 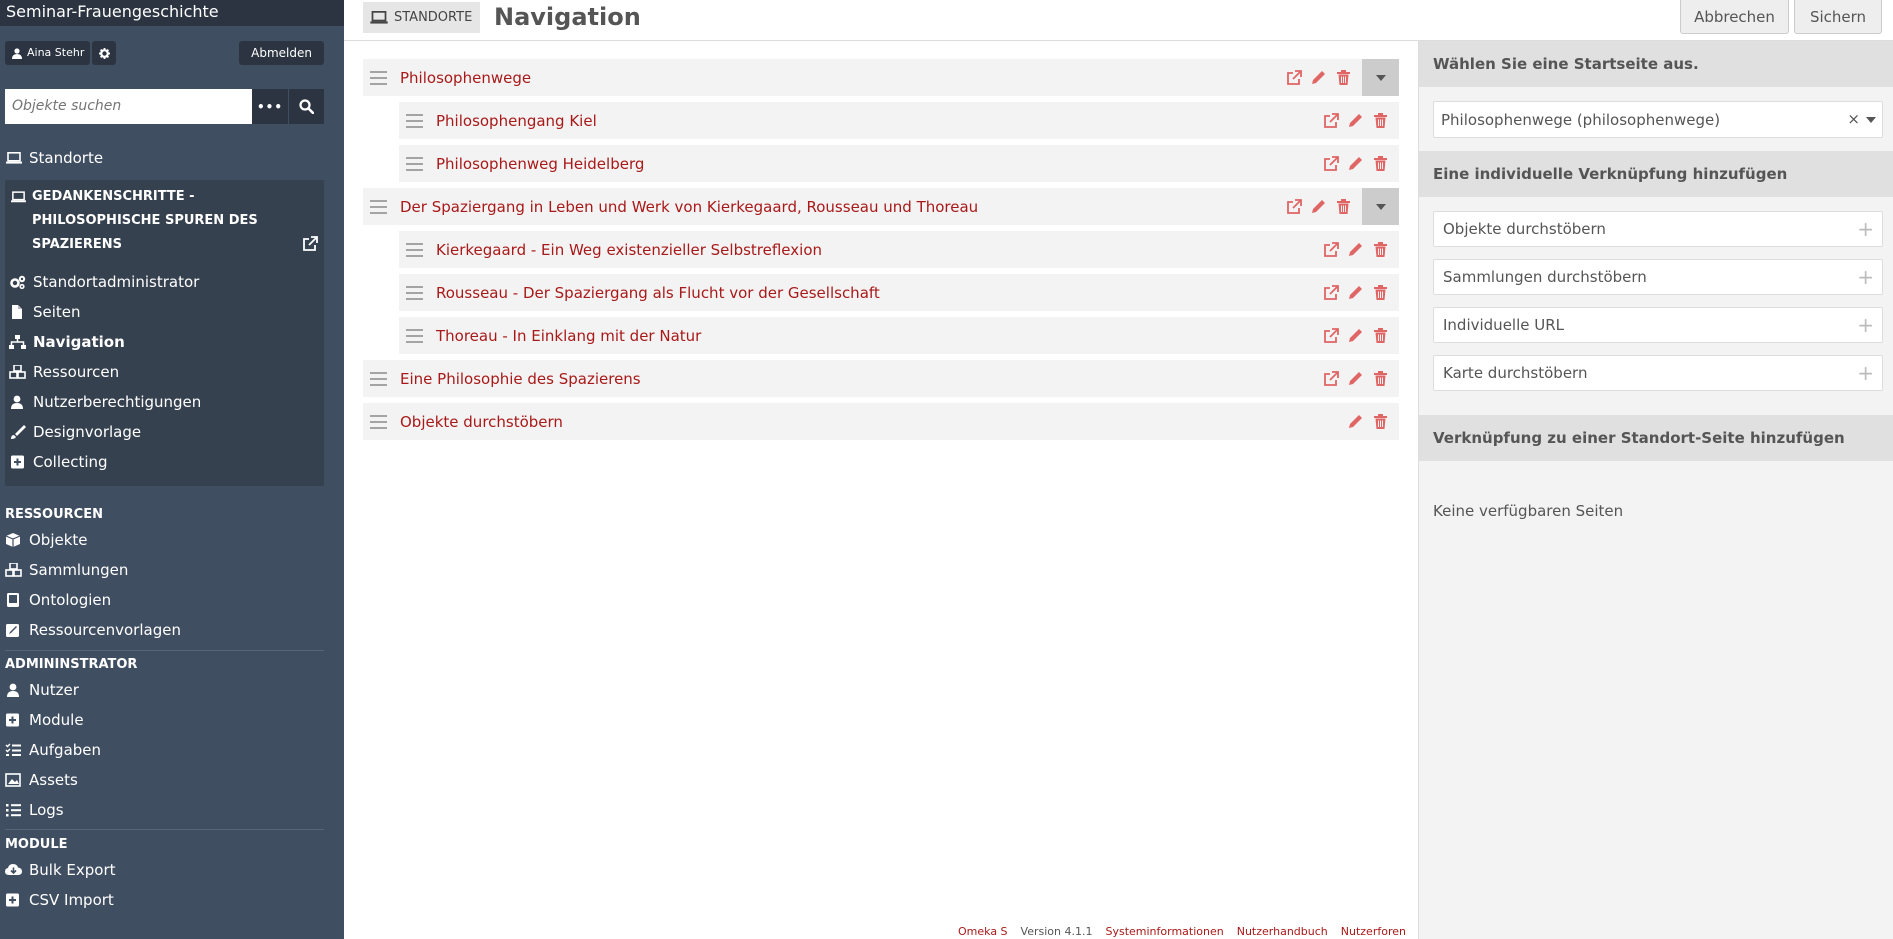 I want to click on footer-brand-link: Omeka S, so click(x=983, y=931).